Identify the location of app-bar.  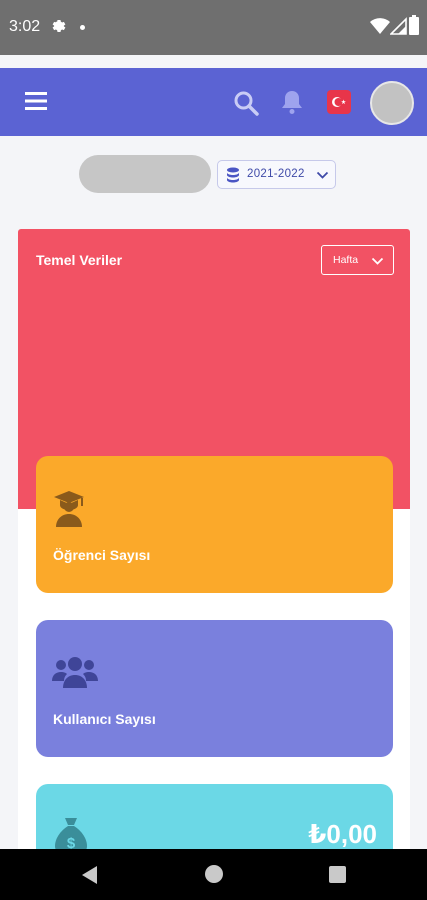
(213, 102).